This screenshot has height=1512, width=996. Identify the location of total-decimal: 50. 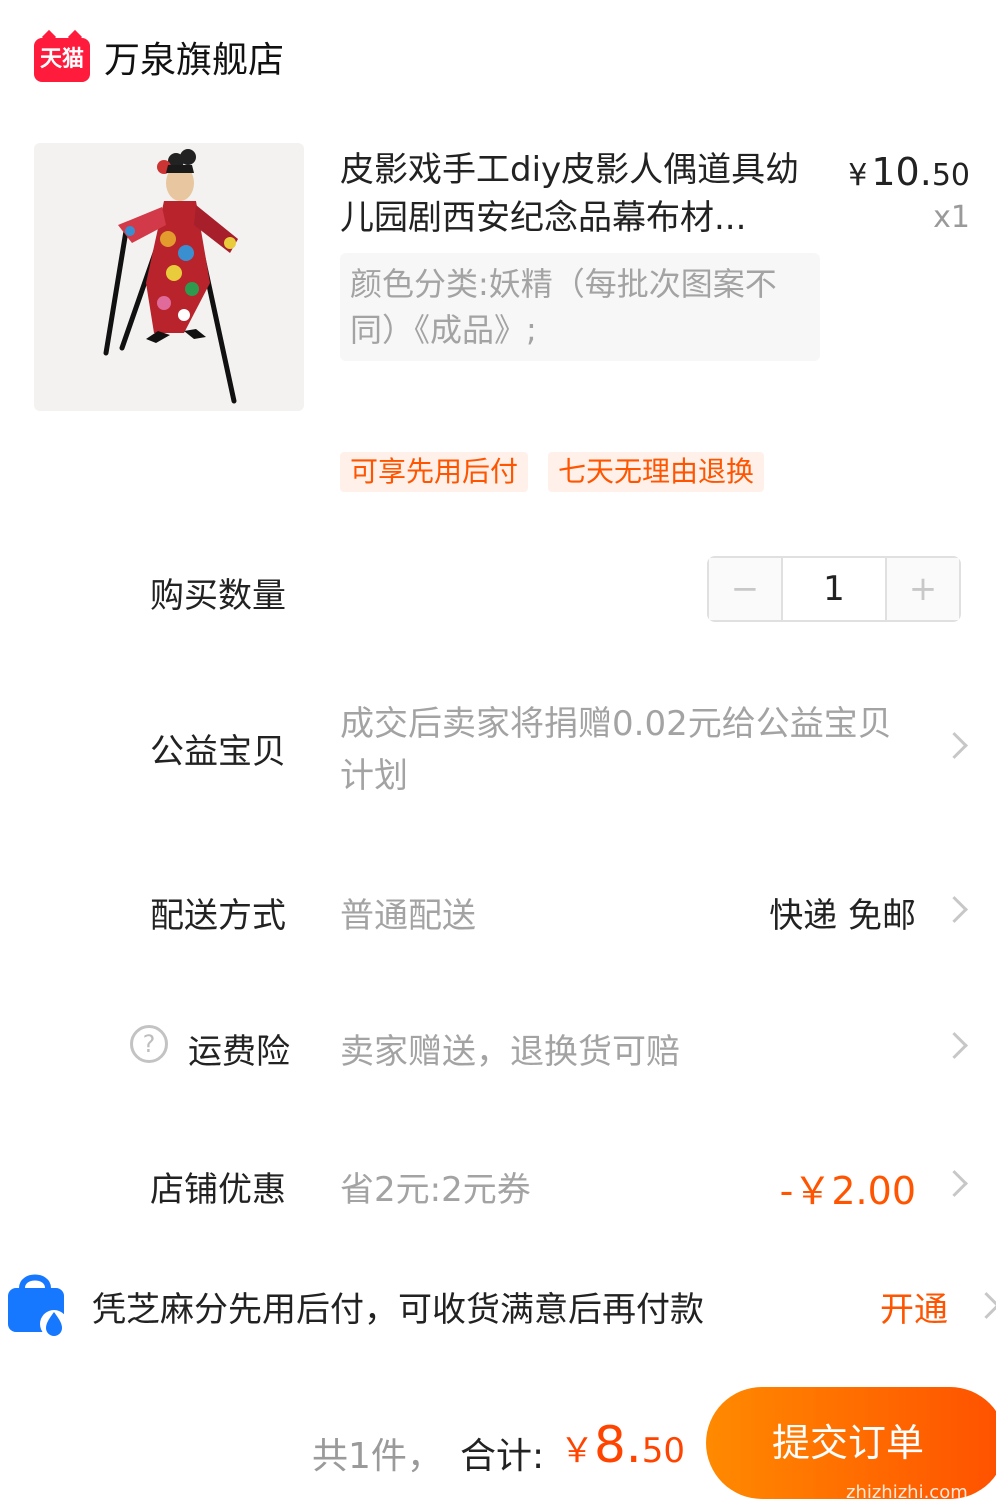
(663, 1451).